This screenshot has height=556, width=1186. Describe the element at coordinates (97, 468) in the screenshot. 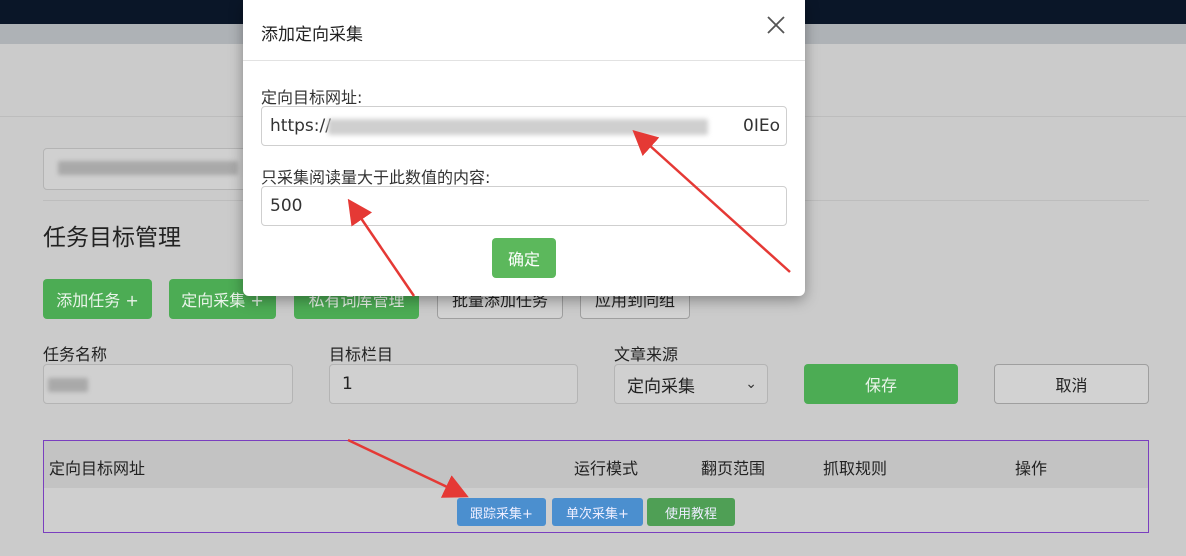

I see `col-target-url: 定向目标网址` at that location.